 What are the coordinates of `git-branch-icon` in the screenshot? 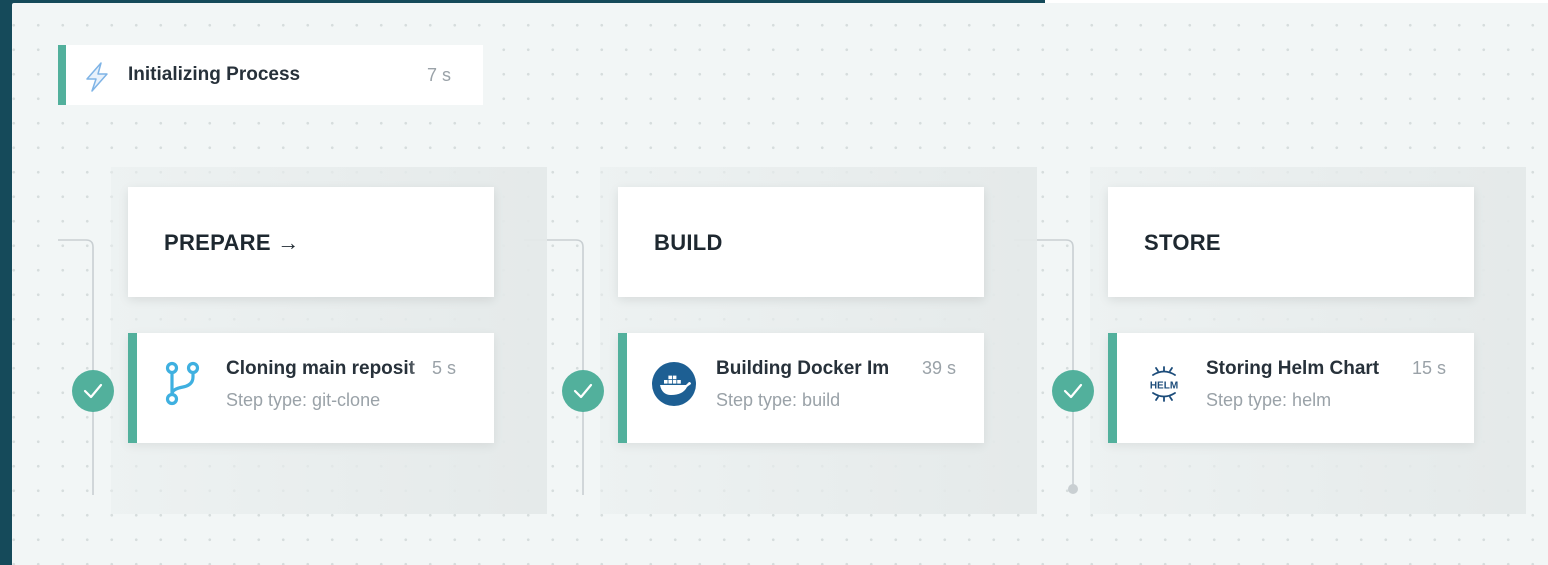 It's located at (182, 383).